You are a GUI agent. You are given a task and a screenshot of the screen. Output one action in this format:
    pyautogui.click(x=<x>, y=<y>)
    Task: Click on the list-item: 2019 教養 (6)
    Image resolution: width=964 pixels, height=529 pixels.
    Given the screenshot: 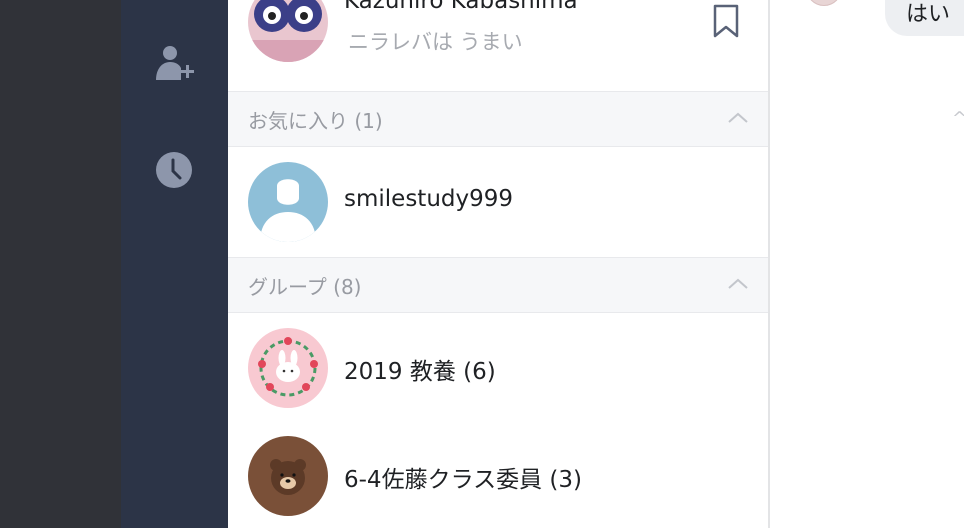 What is the action you would take?
    pyautogui.click(x=498, y=367)
    